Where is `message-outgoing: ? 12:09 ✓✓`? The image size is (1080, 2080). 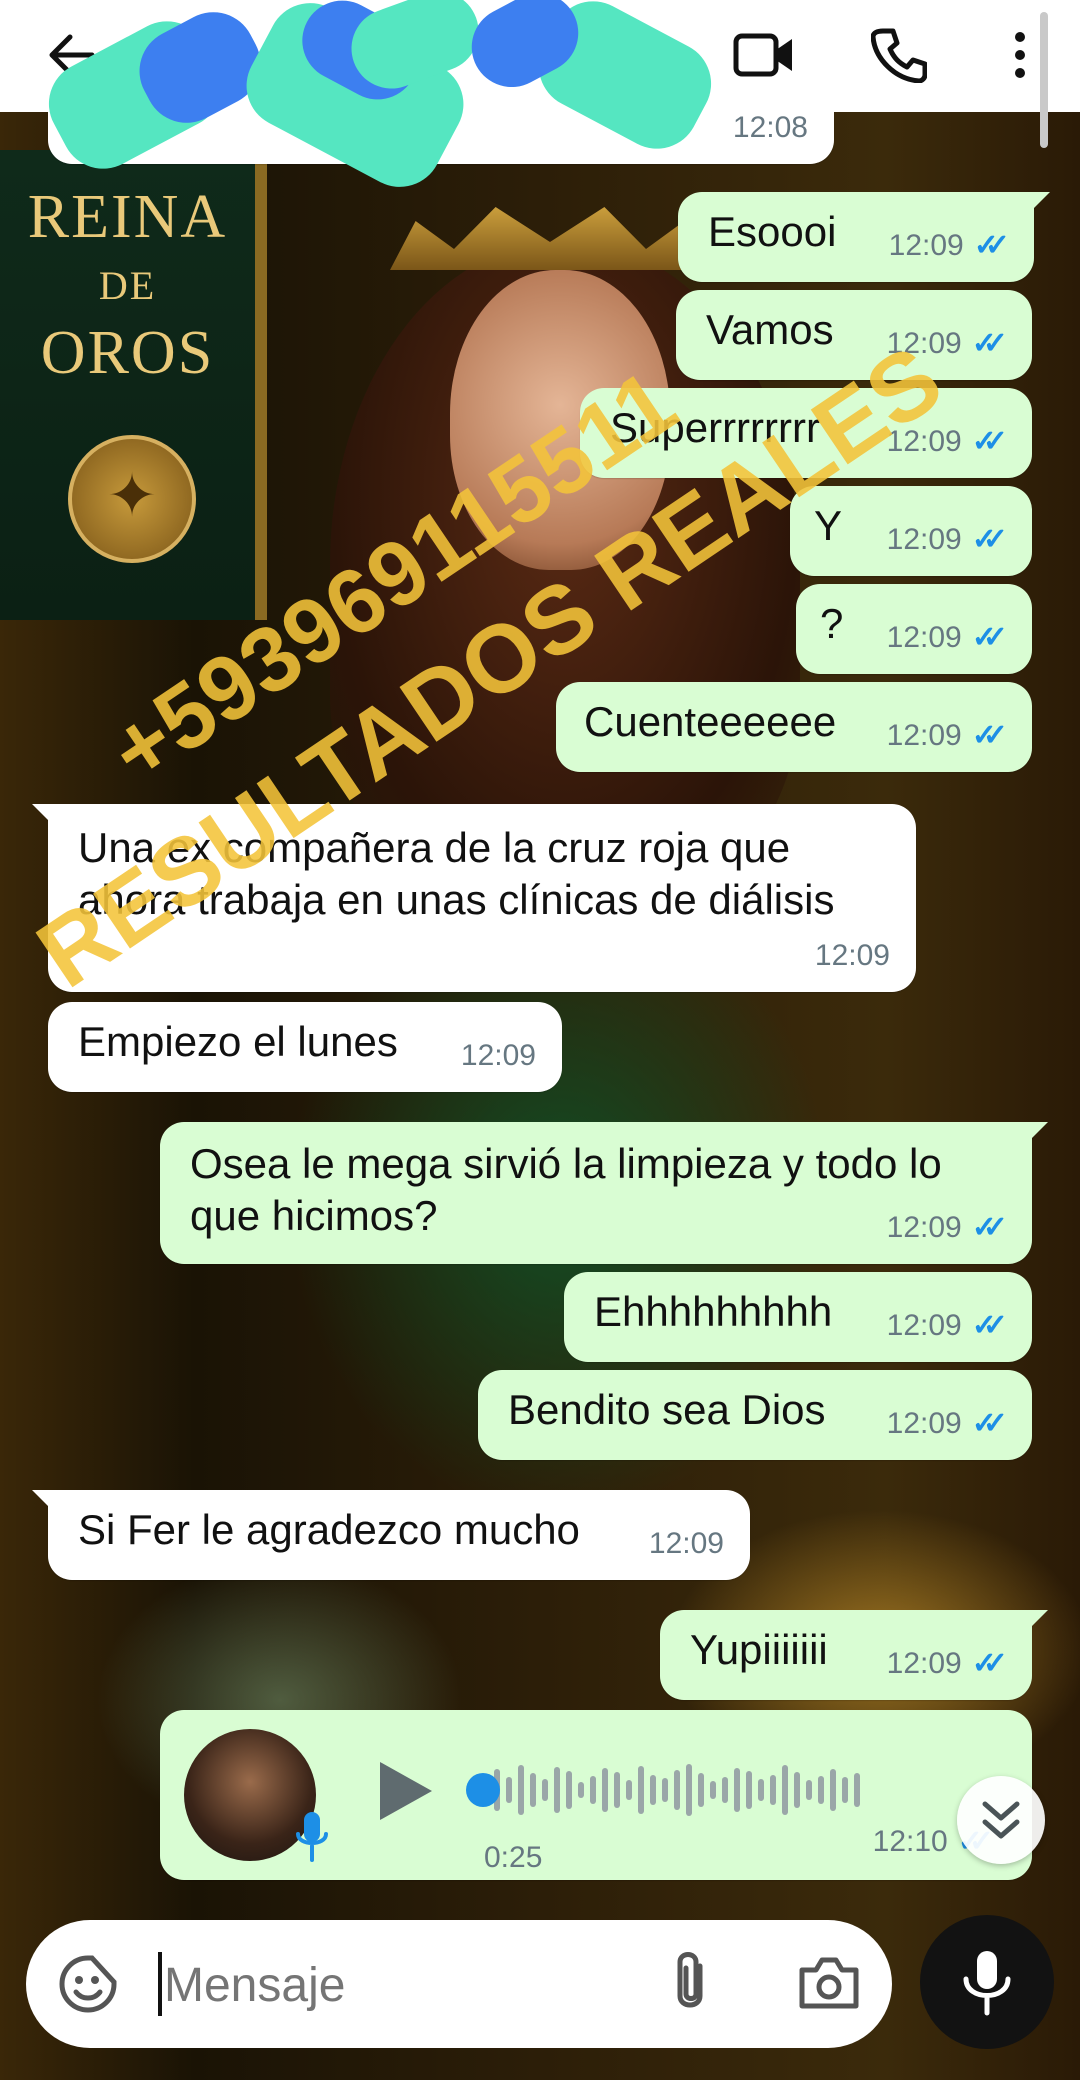 message-outgoing: ? 12:09 ✓✓ is located at coordinates (914, 629).